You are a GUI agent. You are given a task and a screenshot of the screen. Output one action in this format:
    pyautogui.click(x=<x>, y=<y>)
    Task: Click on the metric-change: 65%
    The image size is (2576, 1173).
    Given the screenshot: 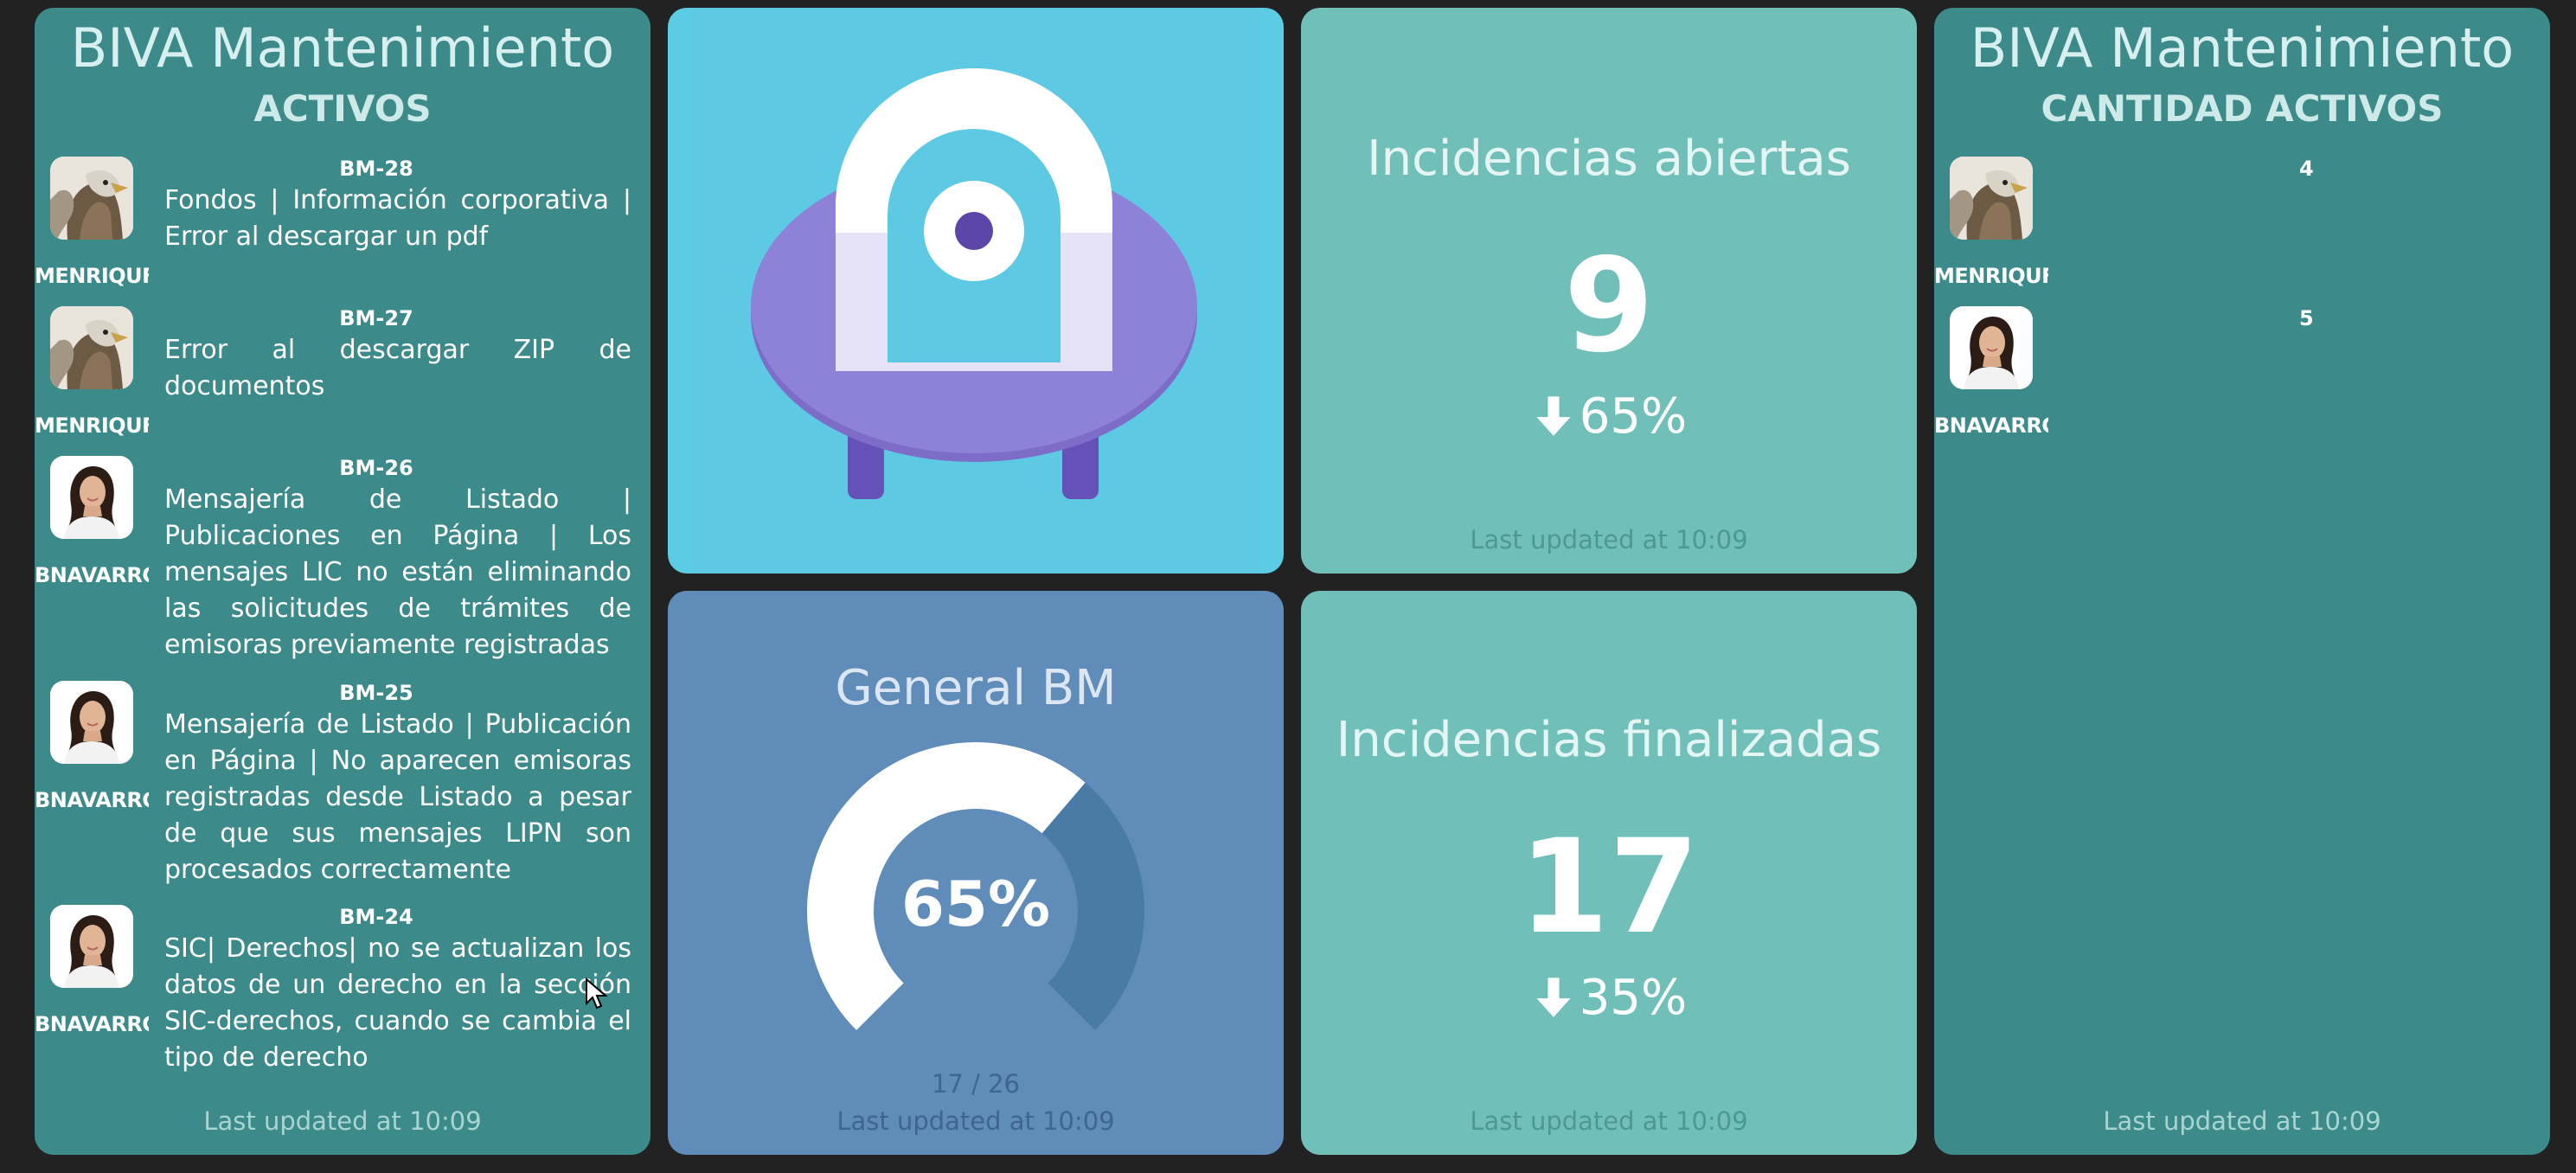 What is the action you would take?
    pyautogui.click(x=1609, y=416)
    